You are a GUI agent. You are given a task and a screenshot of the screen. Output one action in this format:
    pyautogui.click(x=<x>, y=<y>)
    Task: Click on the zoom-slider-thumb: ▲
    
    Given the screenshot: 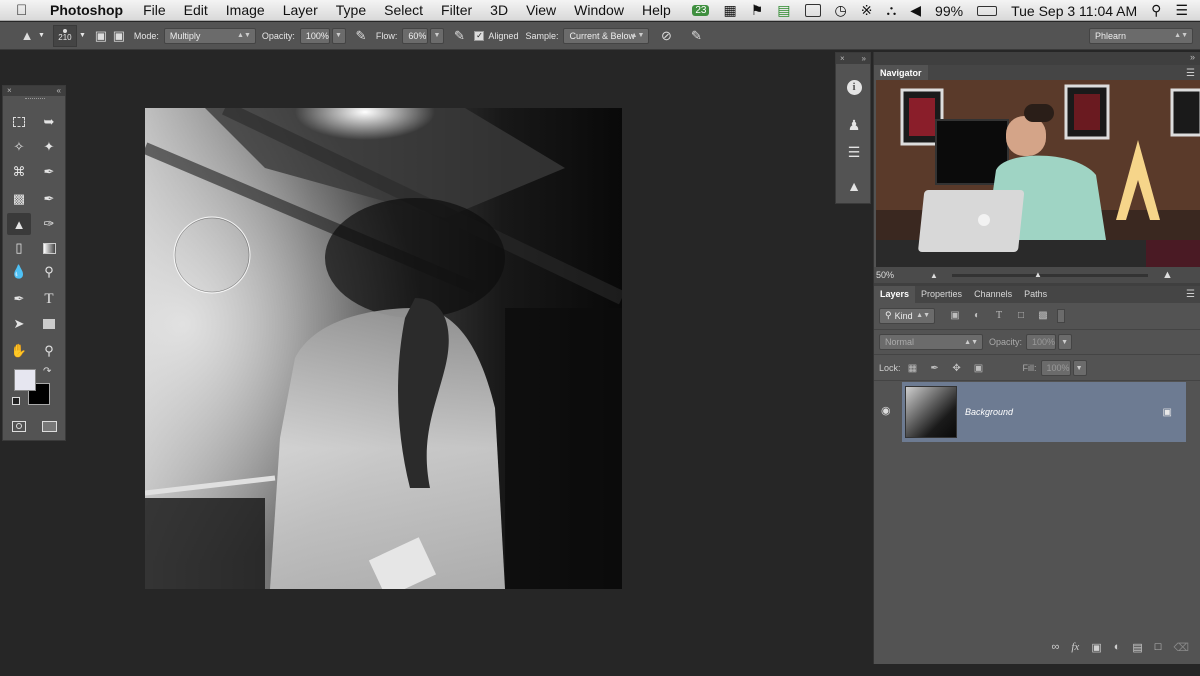 What is the action you would take?
    pyautogui.click(x=1038, y=274)
    